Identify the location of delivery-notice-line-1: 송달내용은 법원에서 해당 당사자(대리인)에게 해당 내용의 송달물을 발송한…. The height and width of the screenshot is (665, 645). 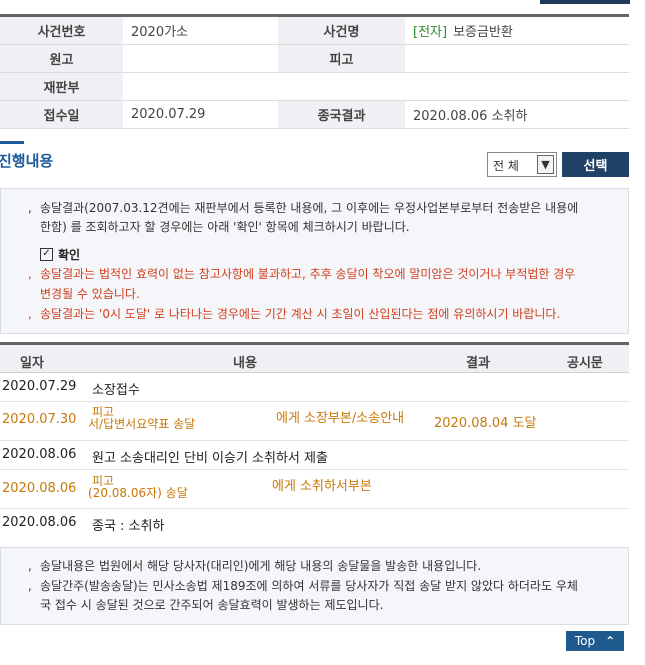
(261, 566).